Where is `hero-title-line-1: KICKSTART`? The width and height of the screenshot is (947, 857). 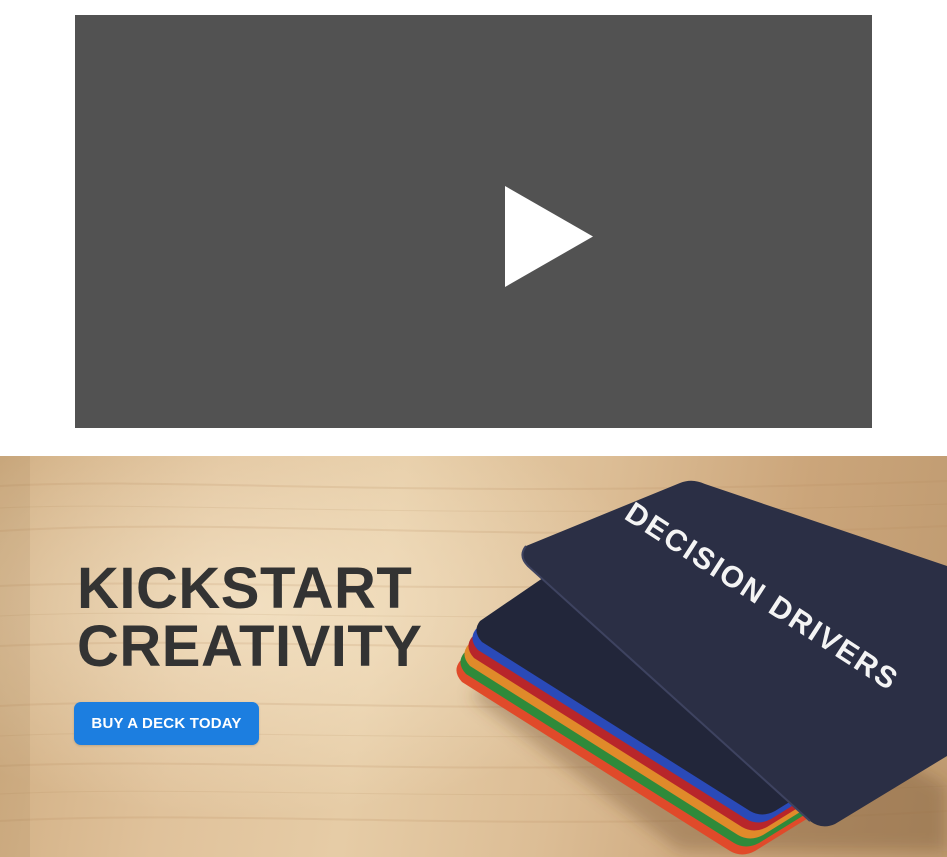 hero-title-line-1: KICKSTART is located at coordinates (245, 588).